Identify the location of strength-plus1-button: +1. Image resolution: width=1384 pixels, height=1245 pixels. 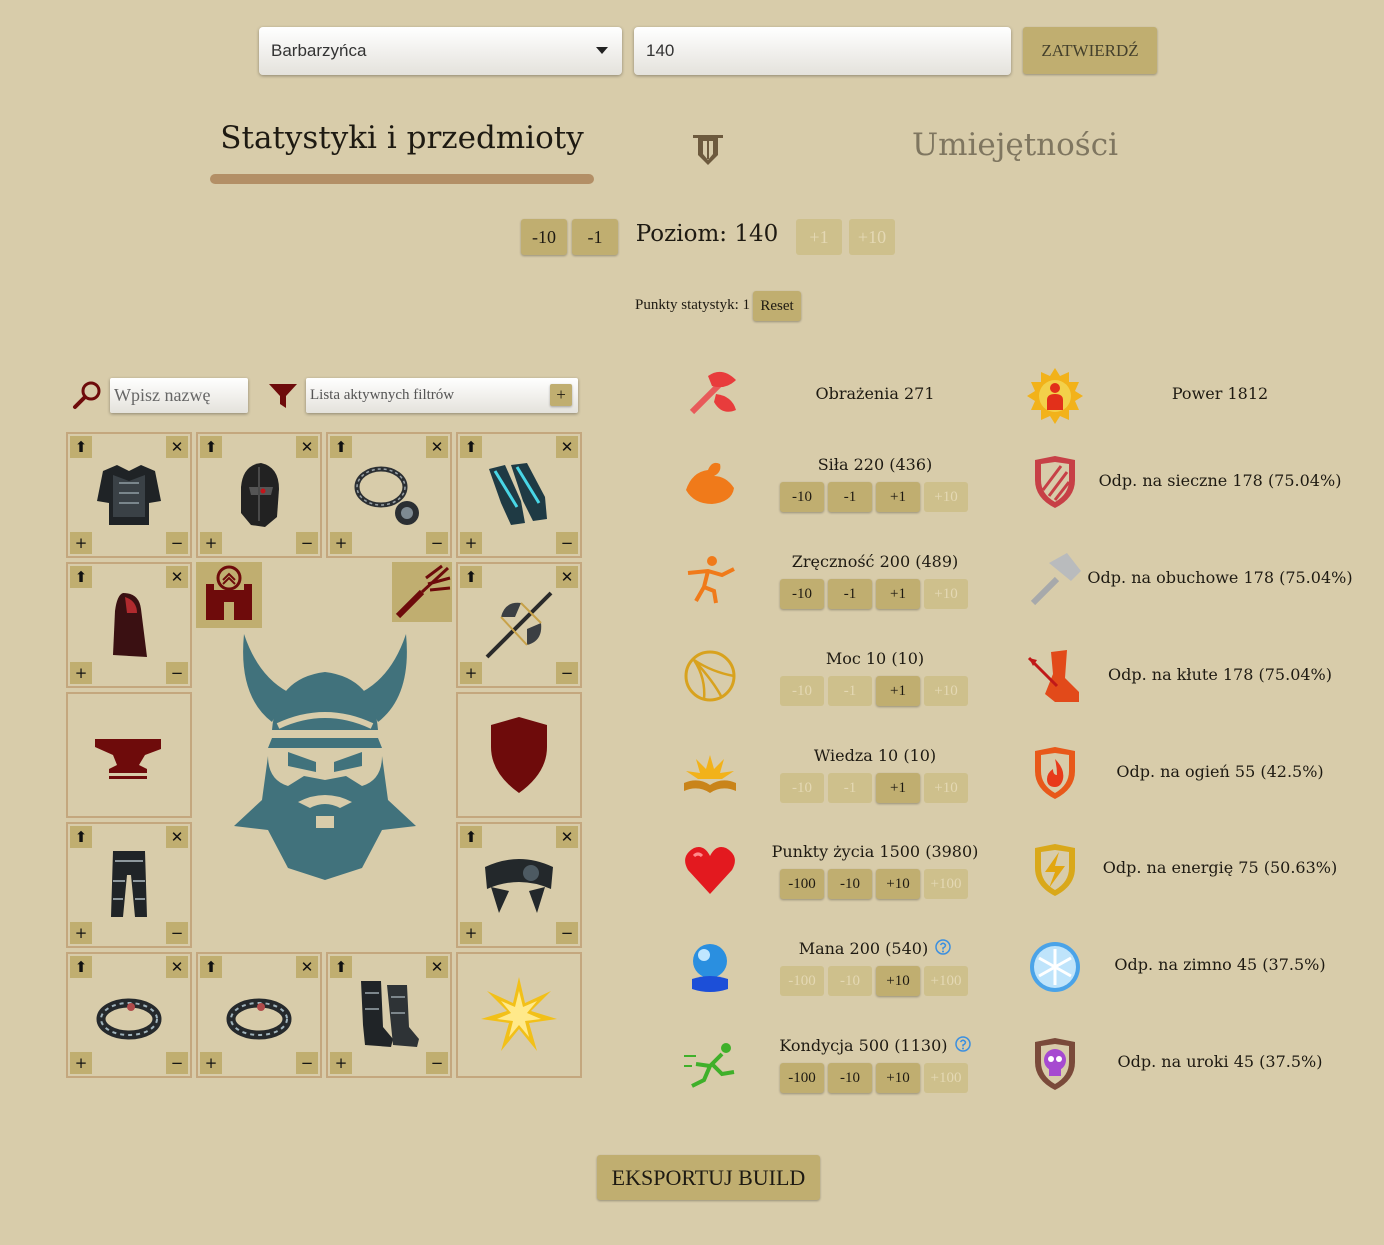
(898, 497).